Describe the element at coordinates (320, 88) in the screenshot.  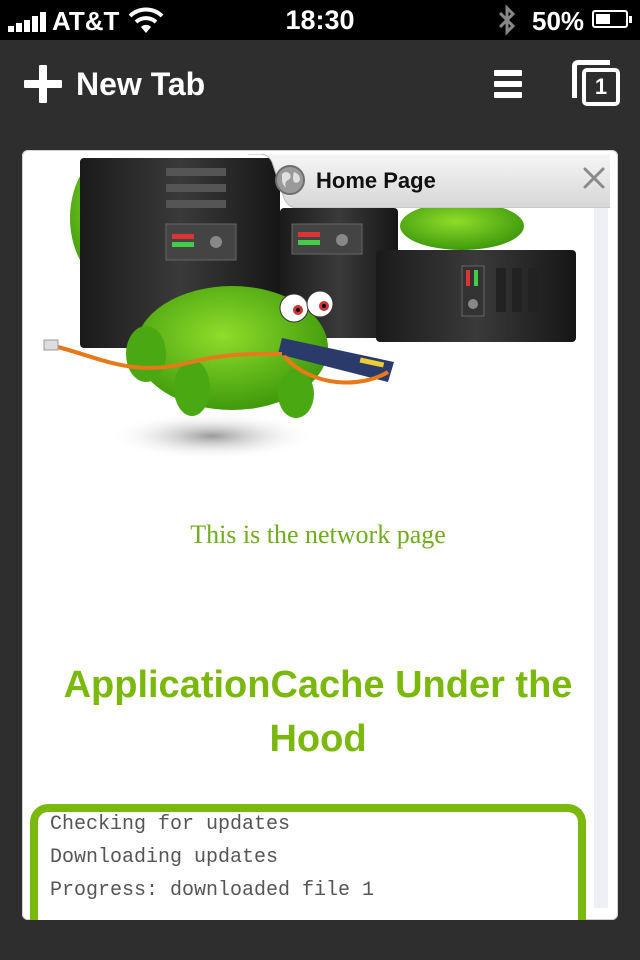
I see `toolbar: New Tab 1` at that location.